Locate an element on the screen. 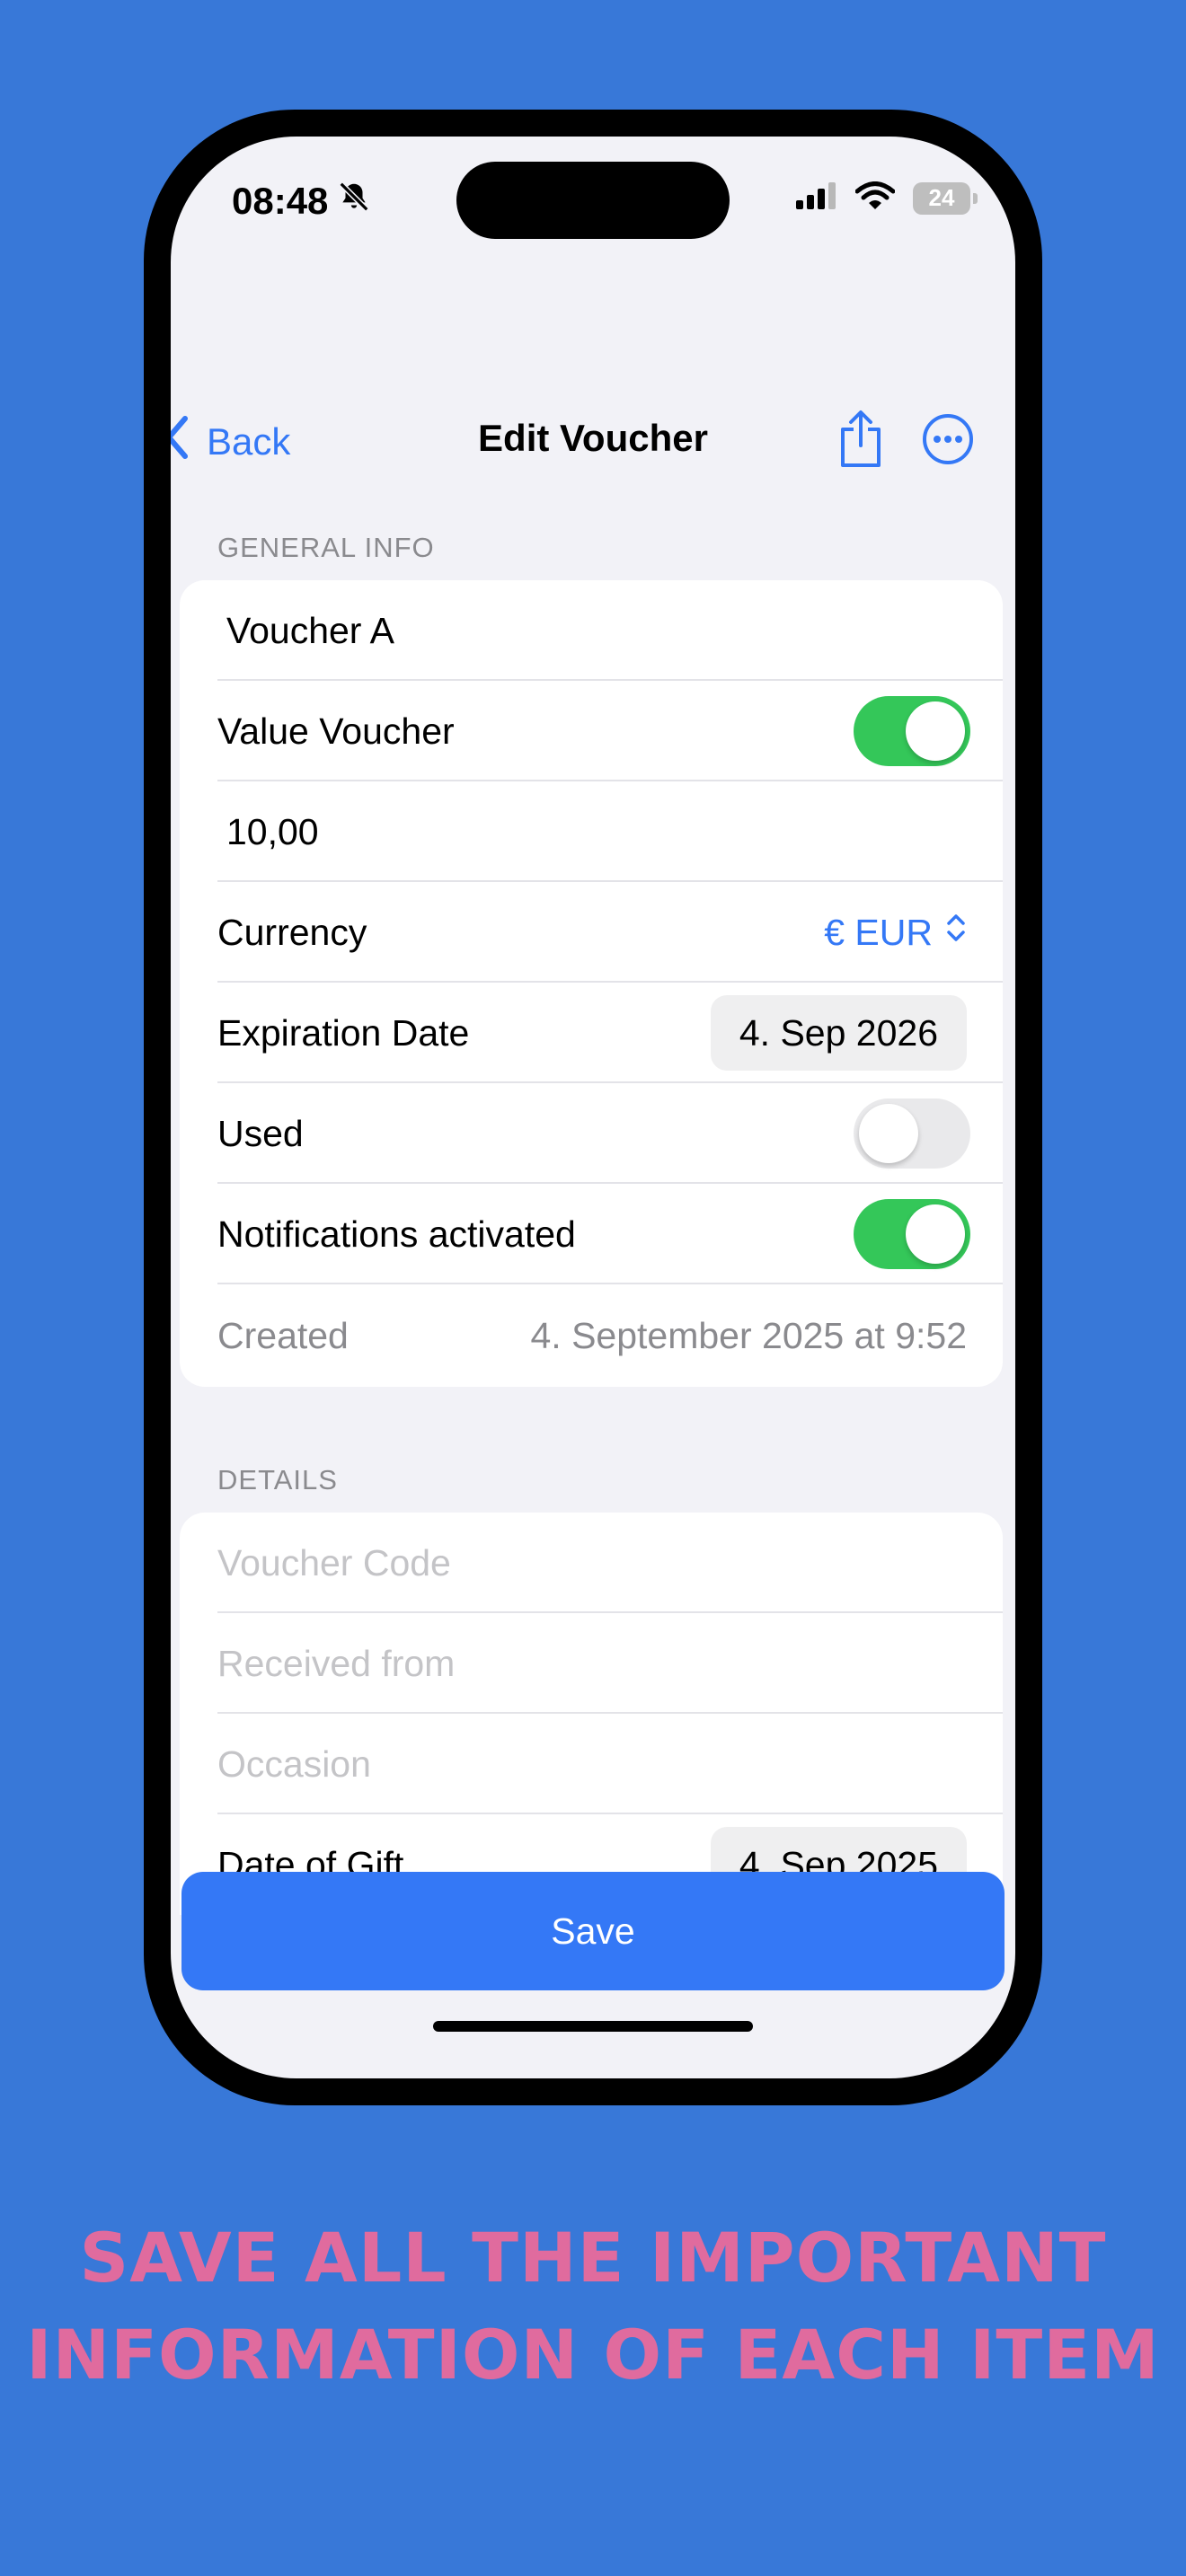  save-button: Save is located at coordinates (593, 1931).